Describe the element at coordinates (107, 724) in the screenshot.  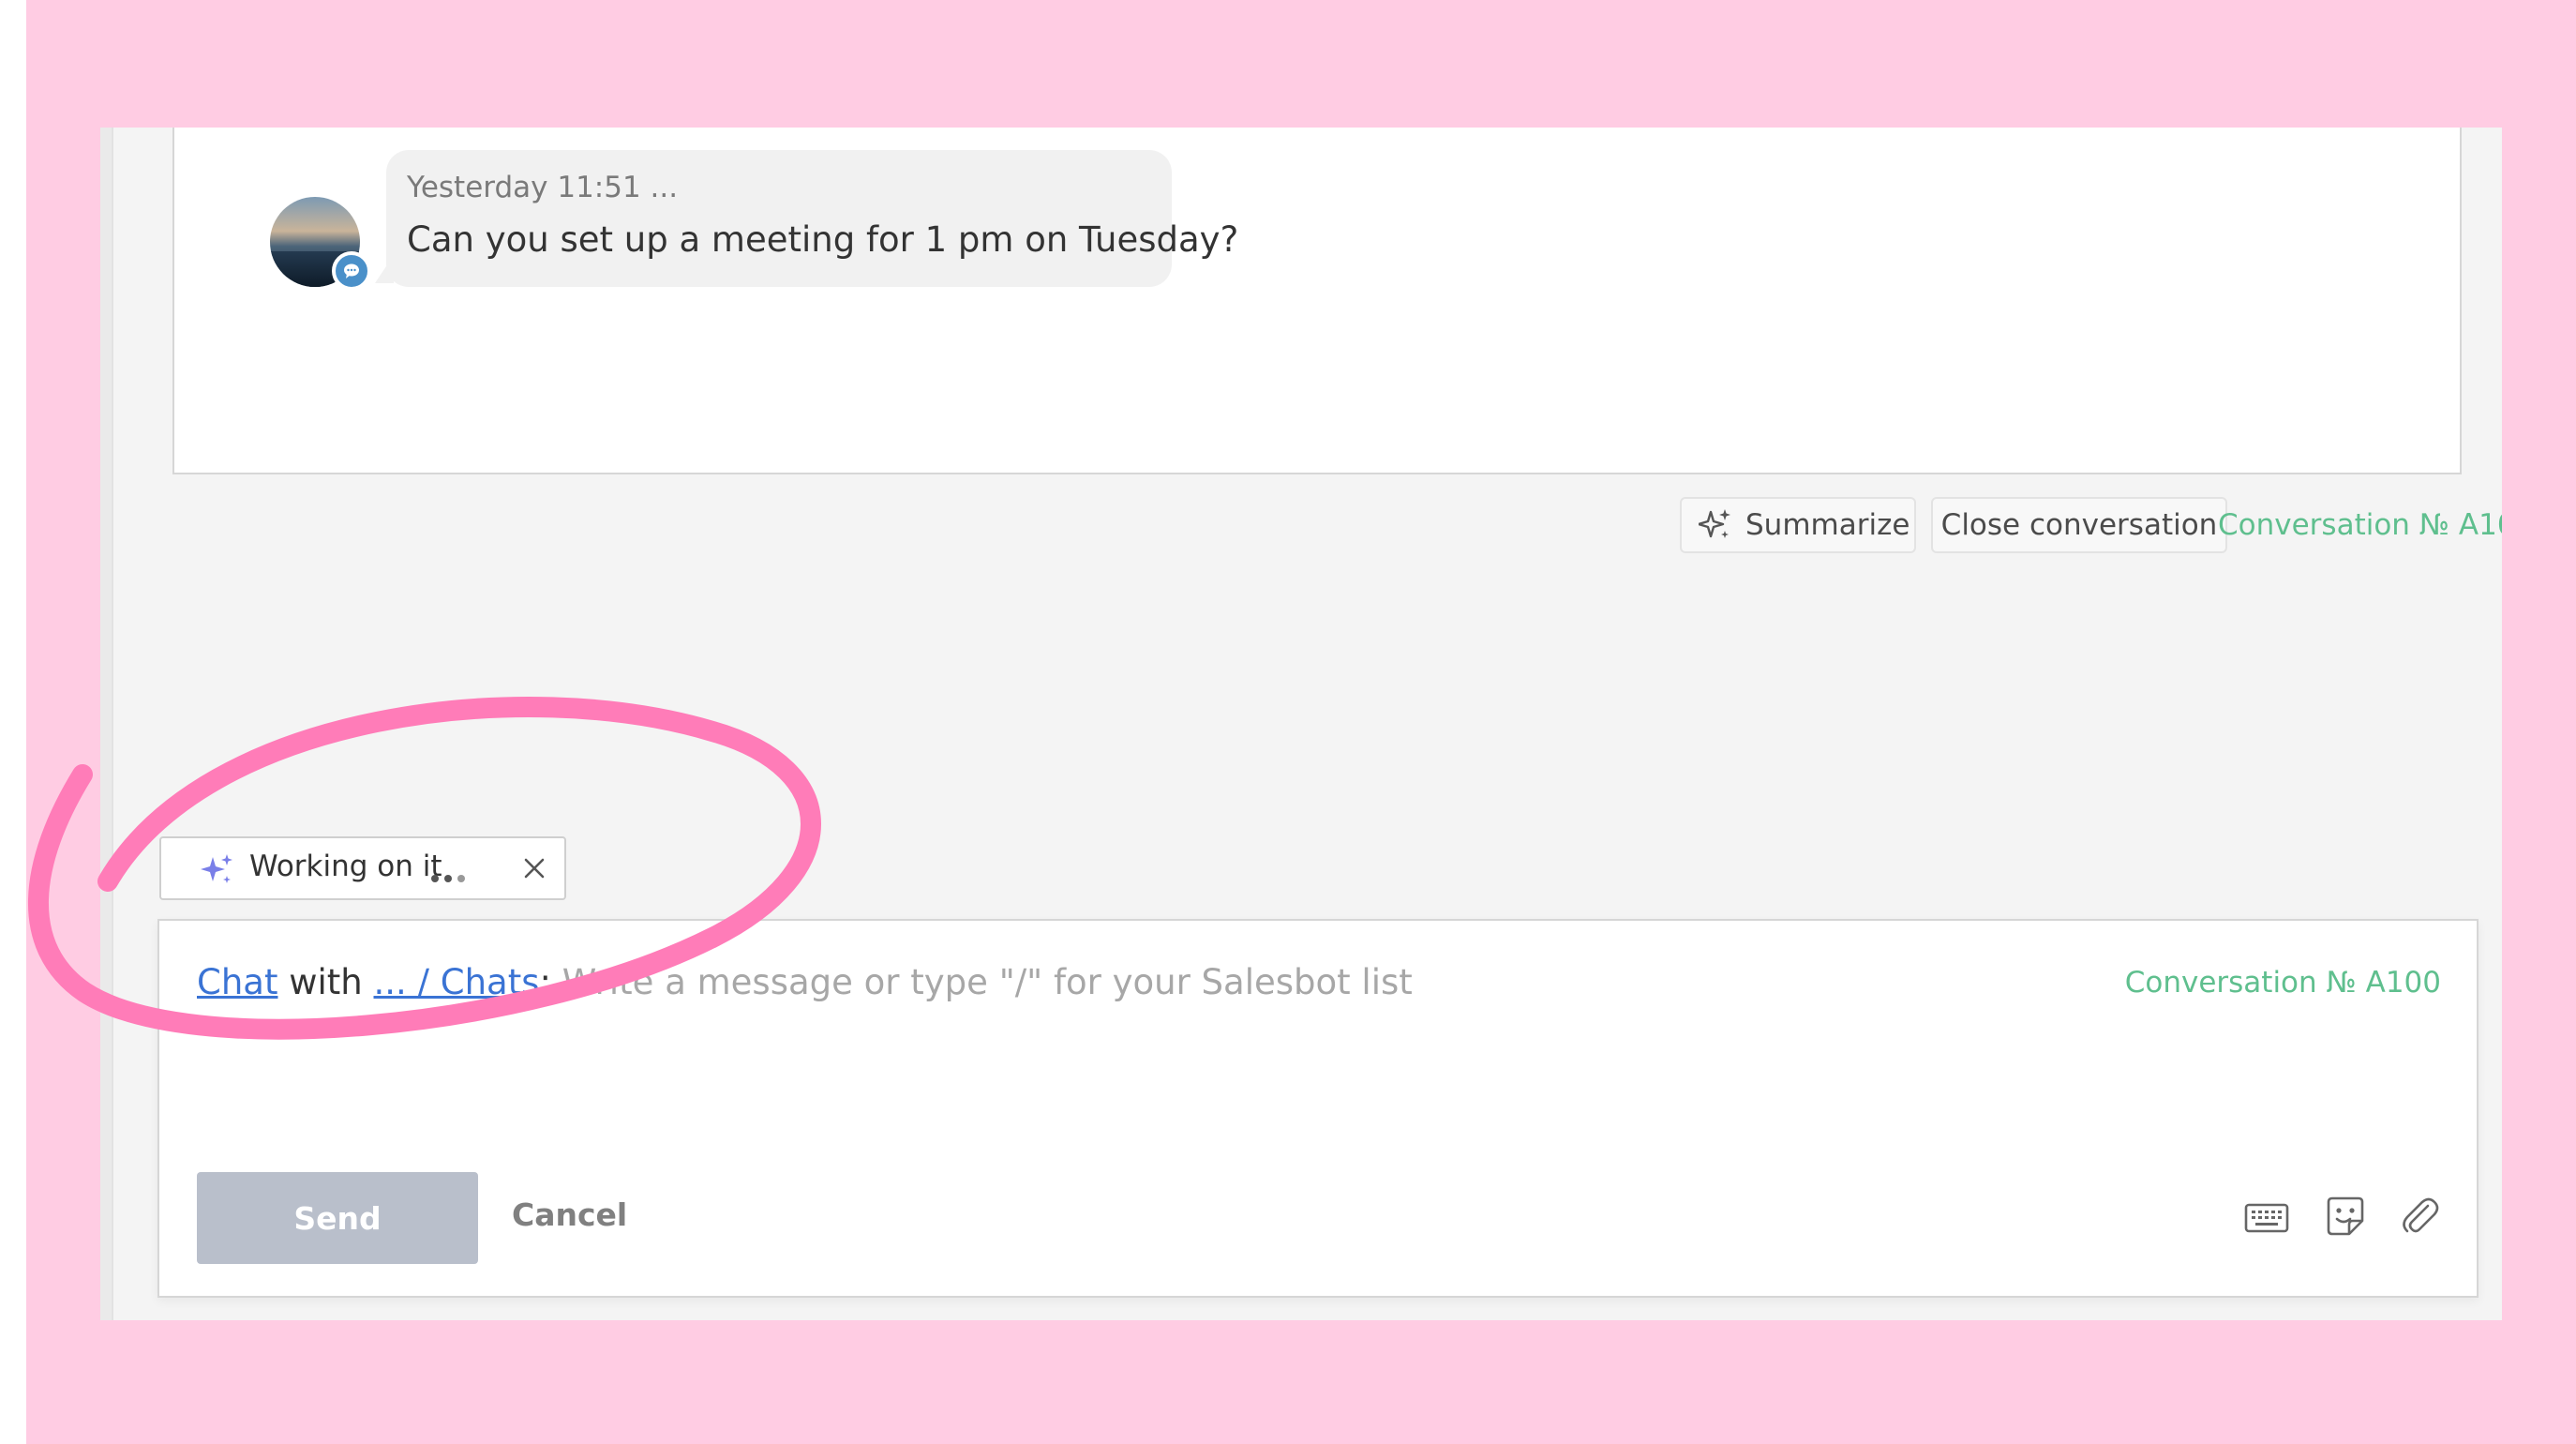
I see `left-edge` at that location.